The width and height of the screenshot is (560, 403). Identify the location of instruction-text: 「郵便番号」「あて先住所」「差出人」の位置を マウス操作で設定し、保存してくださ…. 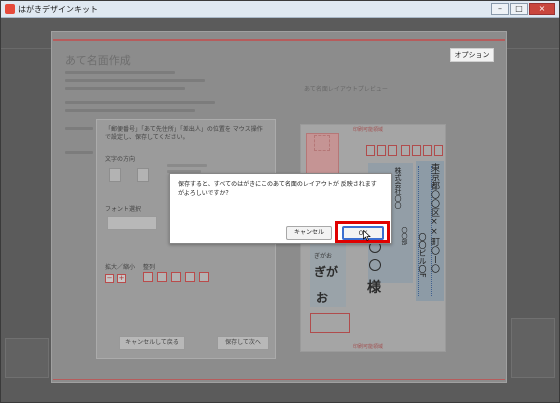
(184, 133).